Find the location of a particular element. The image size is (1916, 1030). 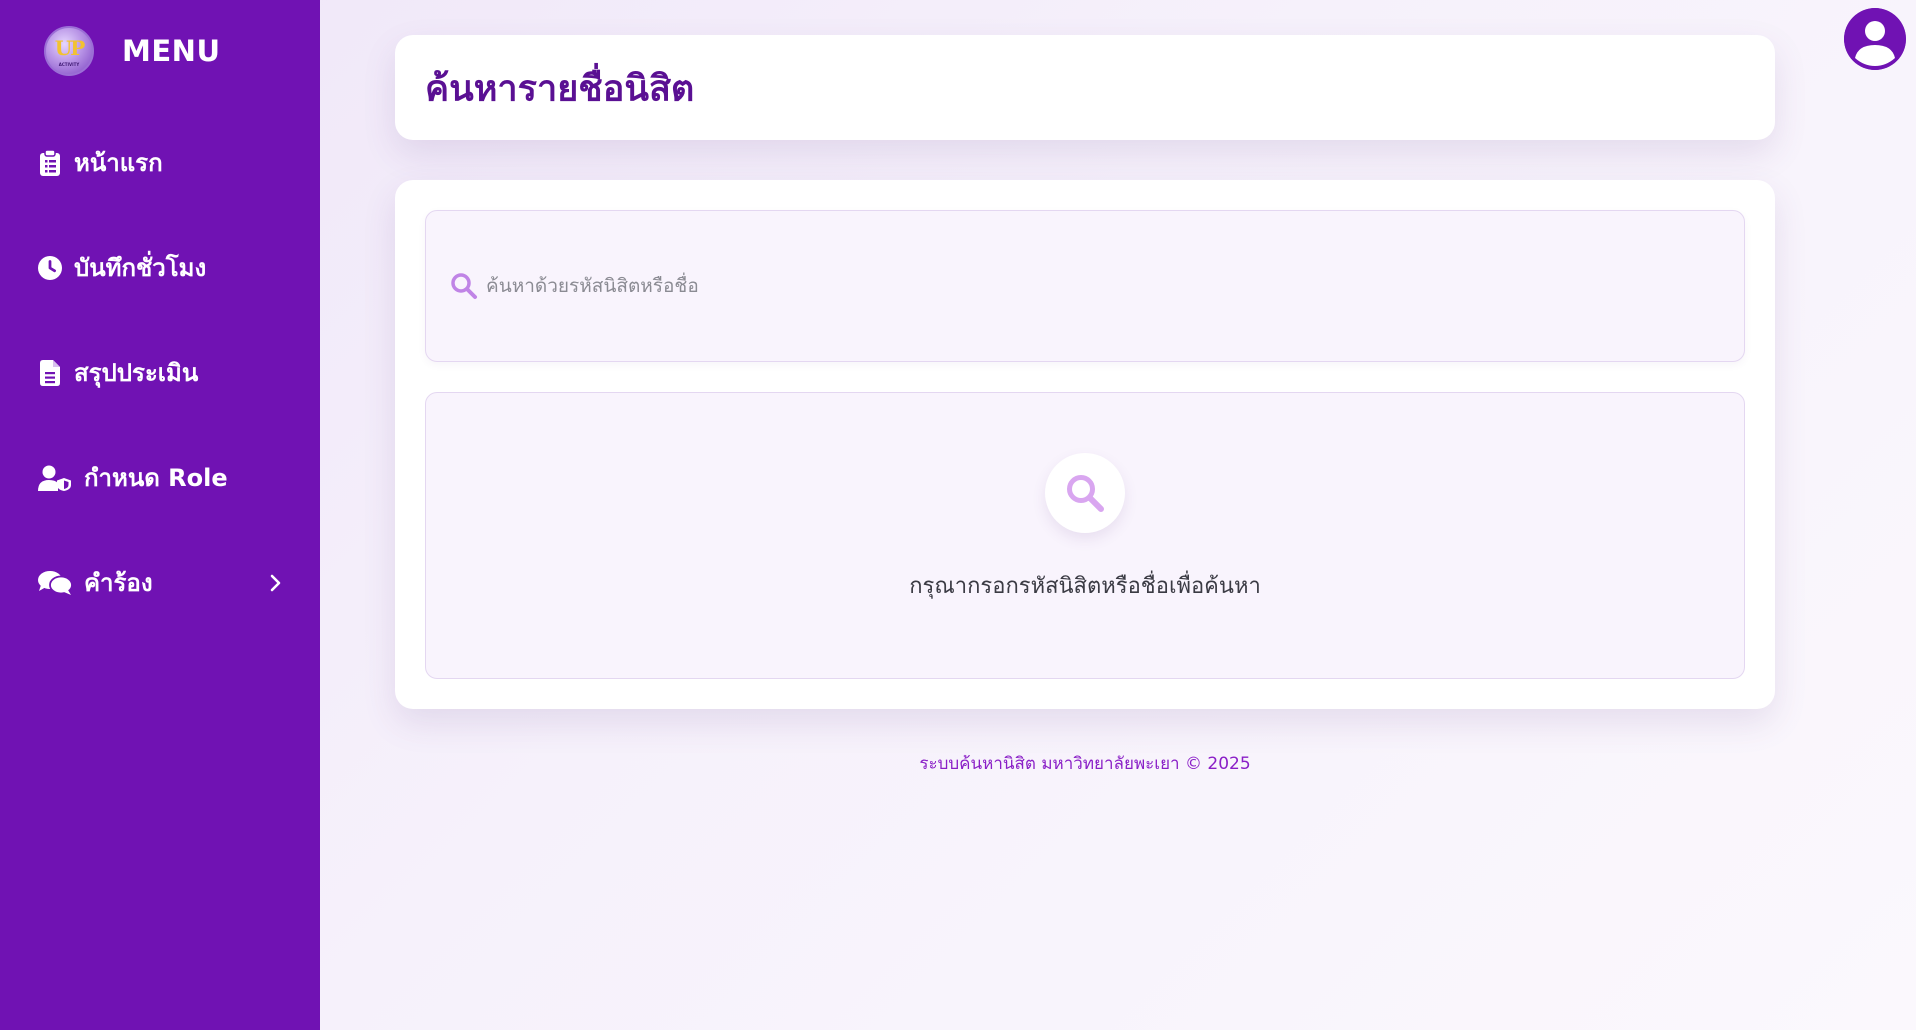

clipboard-icon is located at coordinates (50, 162).